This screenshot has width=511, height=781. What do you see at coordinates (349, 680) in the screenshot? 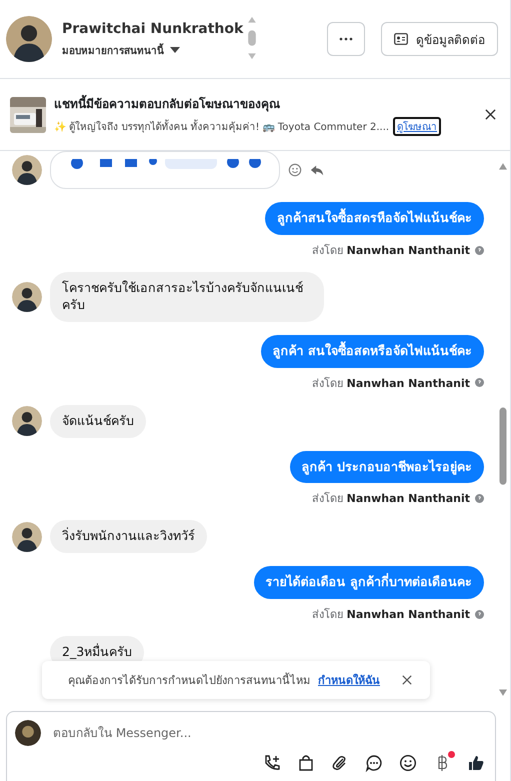
I see `assign-to-me-link: กำหนดให้ฉัน` at bounding box center [349, 680].